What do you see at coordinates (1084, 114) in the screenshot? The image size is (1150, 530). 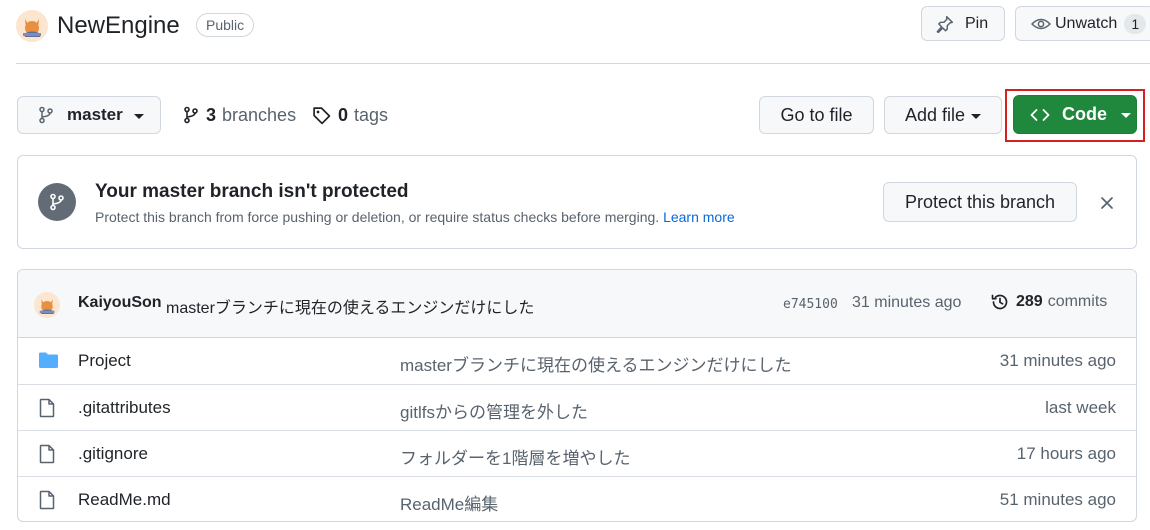 I see `code-label: Code` at bounding box center [1084, 114].